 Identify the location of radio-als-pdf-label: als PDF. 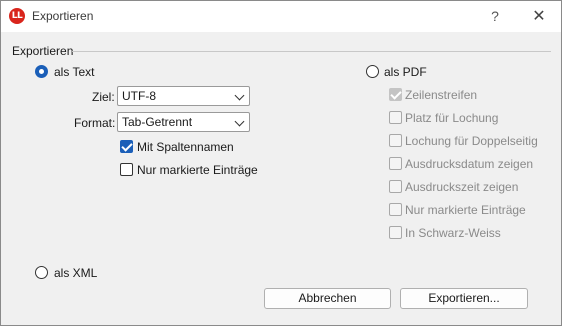
(405, 72).